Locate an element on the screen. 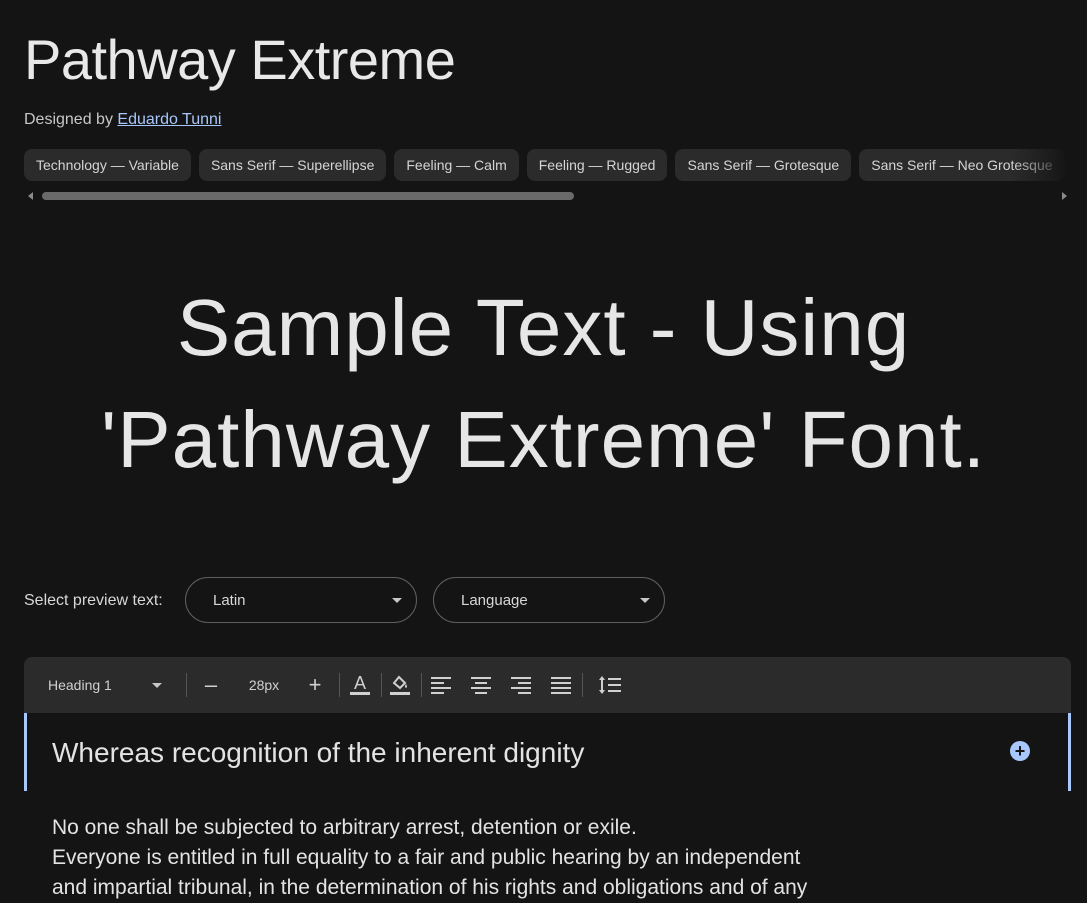 This screenshot has height=903, width=1087. language-select-value: Language is located at coordinates (494, 600).